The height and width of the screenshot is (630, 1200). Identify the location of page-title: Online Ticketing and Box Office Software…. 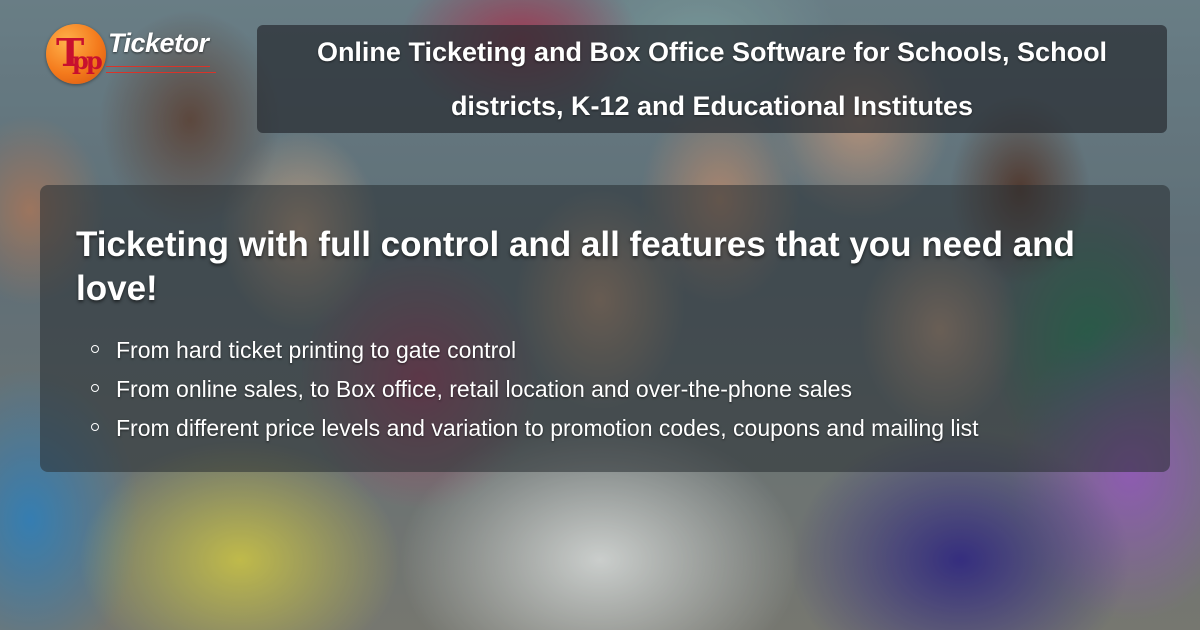
(712, 79).